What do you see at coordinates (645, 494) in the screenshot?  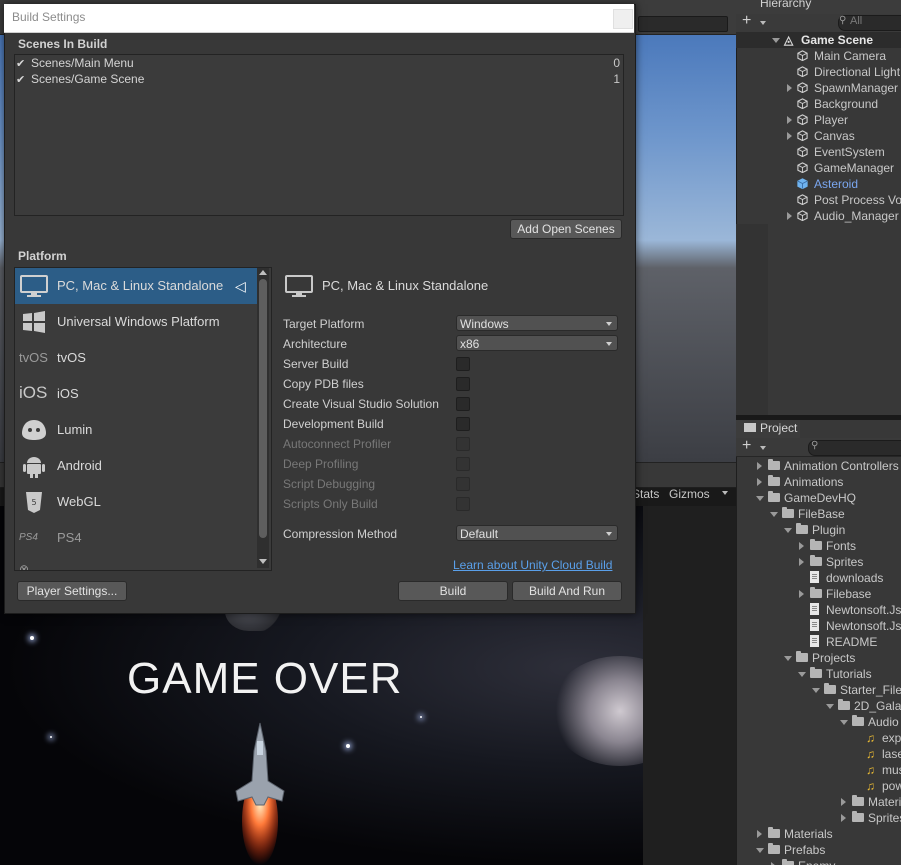 I see `stats-button: Stats` at bounding box center [645, 494].